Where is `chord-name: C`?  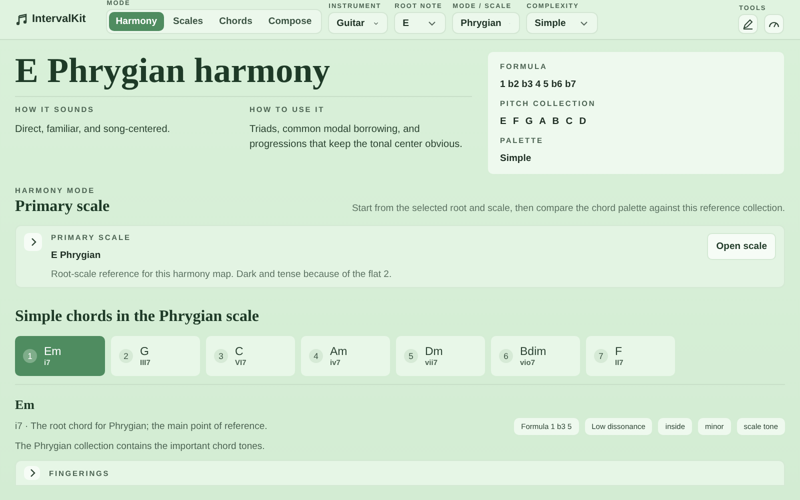 chord-name: C is located at coordinates (239, 352).